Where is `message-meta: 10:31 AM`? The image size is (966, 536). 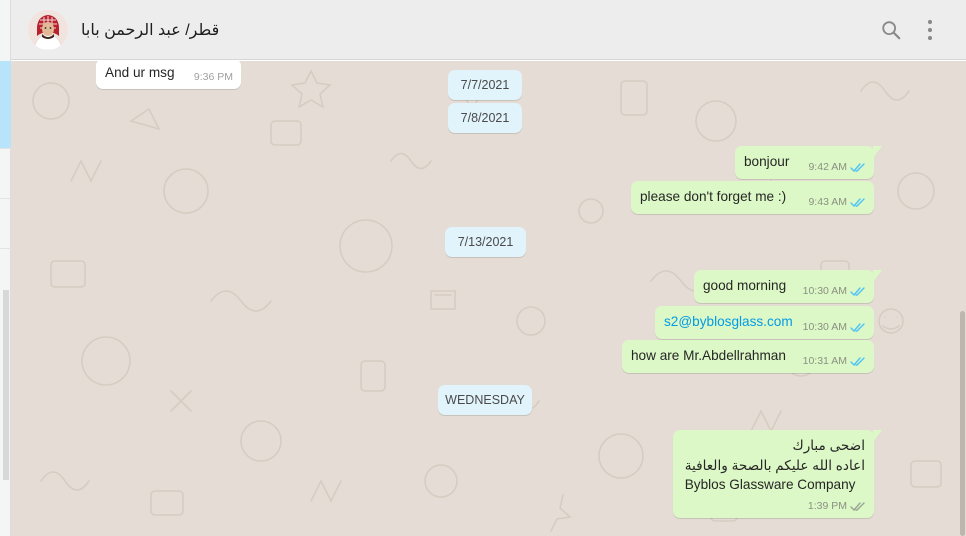 message-meta: 10:31 AM is located at coordinates (834, 361).